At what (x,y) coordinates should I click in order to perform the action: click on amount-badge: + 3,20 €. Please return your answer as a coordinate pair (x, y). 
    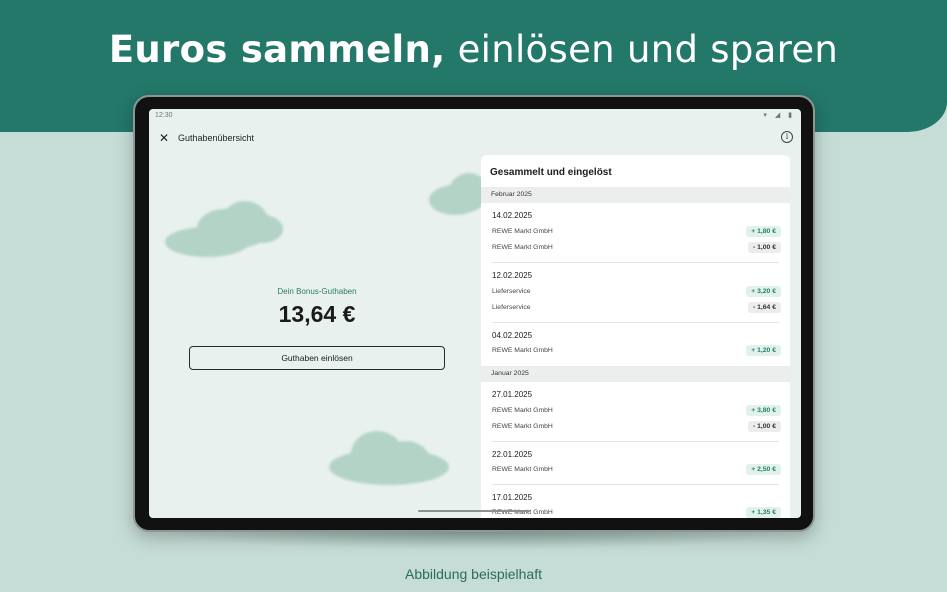
    Looking at the image, I should click on (763, 291).